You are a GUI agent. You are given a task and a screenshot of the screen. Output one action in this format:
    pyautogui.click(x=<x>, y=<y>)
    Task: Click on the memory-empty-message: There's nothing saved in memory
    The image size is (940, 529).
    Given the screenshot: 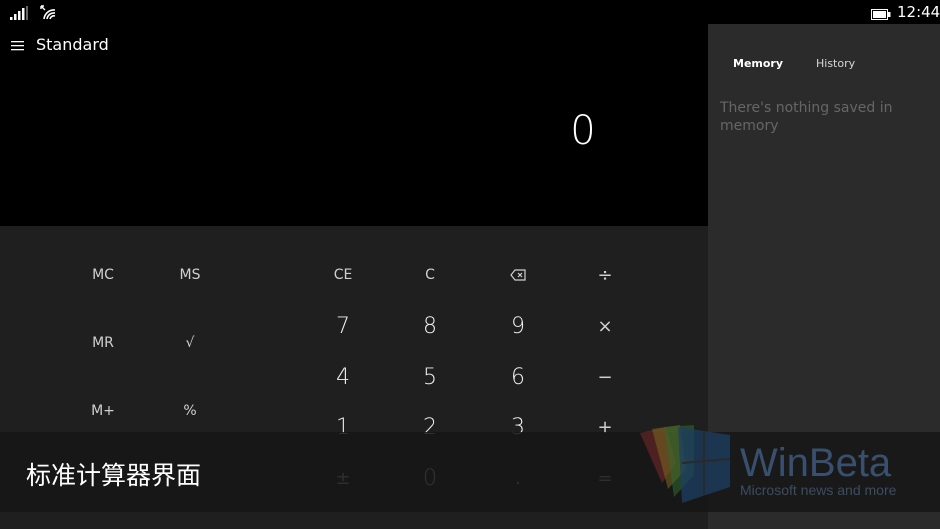 What is the action you would take?
    pyautogui.click(x=806, y=117)
    